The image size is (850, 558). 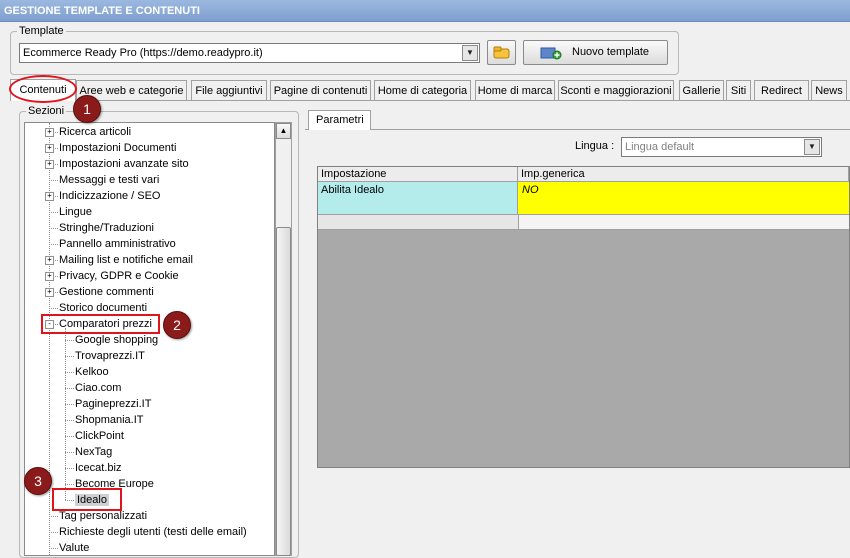 I want to click on tree-item: Google shopping, so click(x=116, y=340).